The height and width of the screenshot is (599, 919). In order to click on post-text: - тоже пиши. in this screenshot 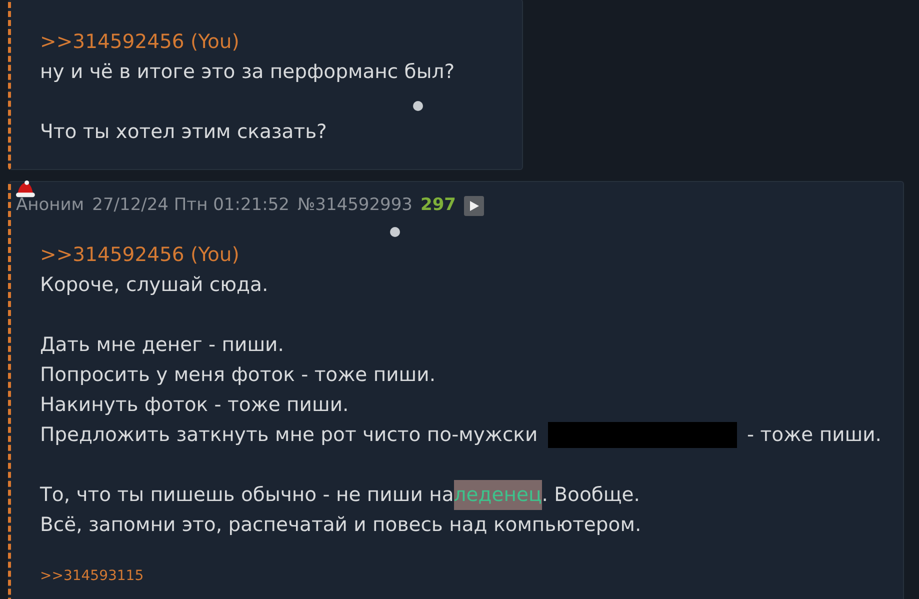, I will do `click(814, 435)`.